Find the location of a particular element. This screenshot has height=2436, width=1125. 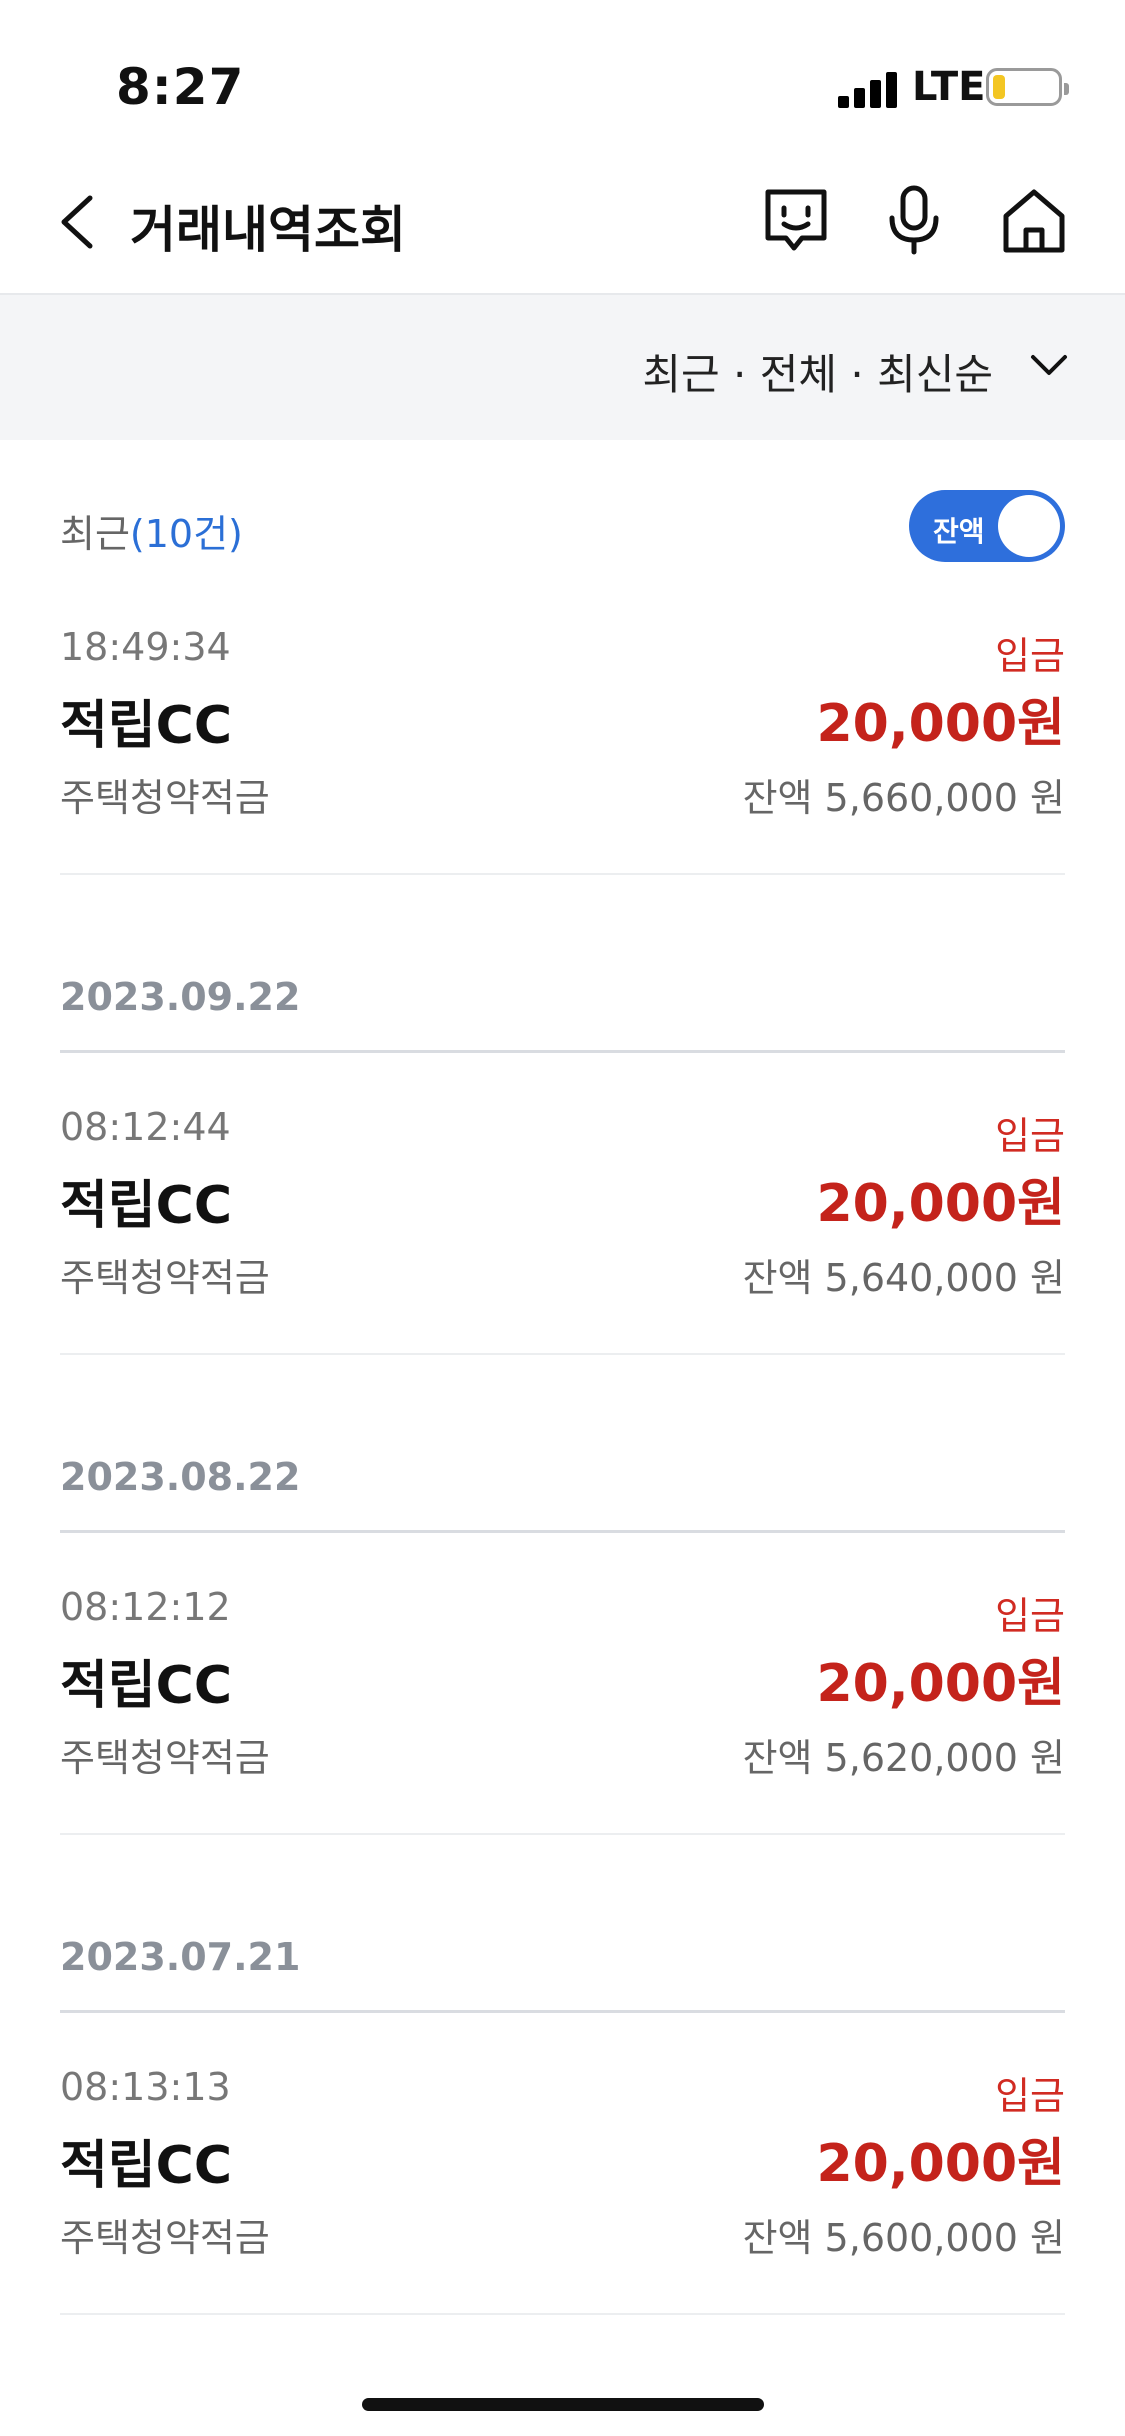

filter-bar: 최근 · 전체 · 최신순 is located at coordinates (562, 367).